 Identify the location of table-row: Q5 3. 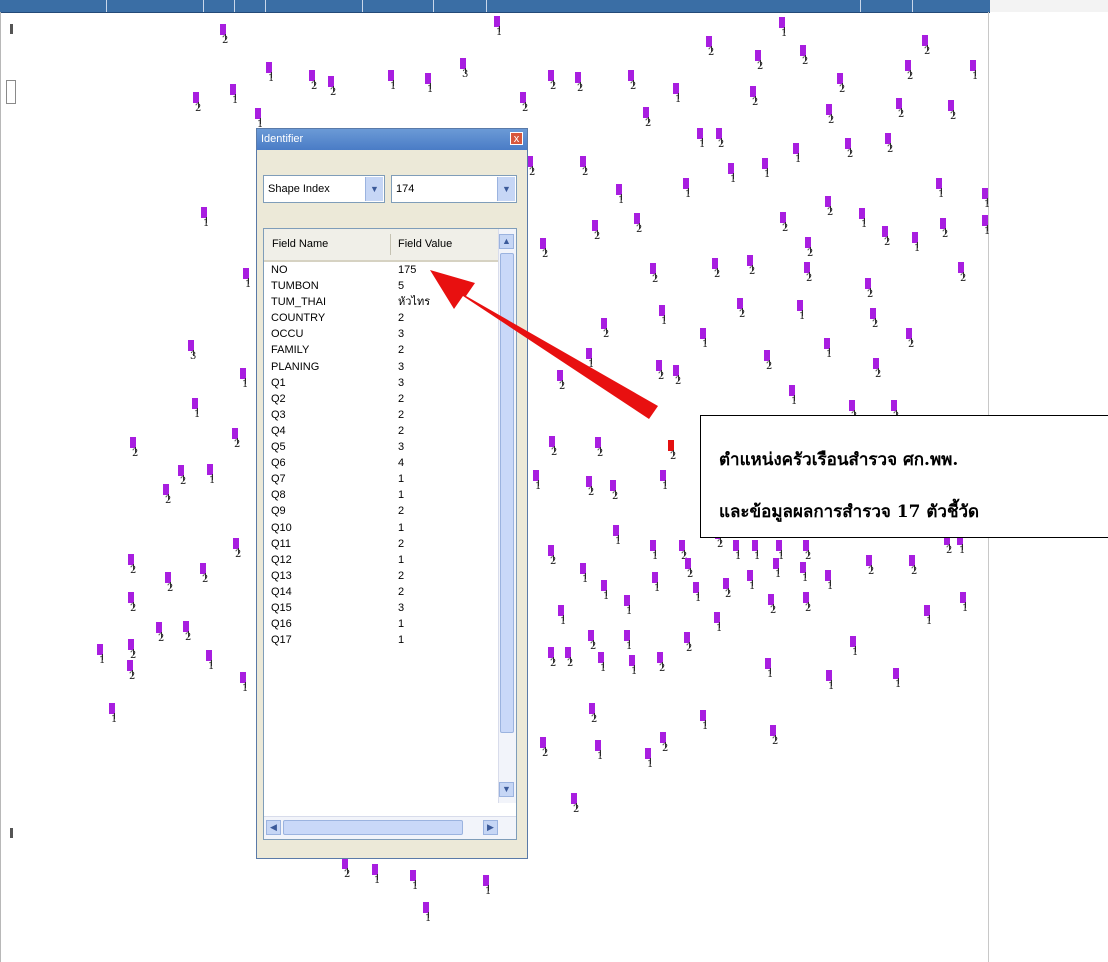
(382, 447).